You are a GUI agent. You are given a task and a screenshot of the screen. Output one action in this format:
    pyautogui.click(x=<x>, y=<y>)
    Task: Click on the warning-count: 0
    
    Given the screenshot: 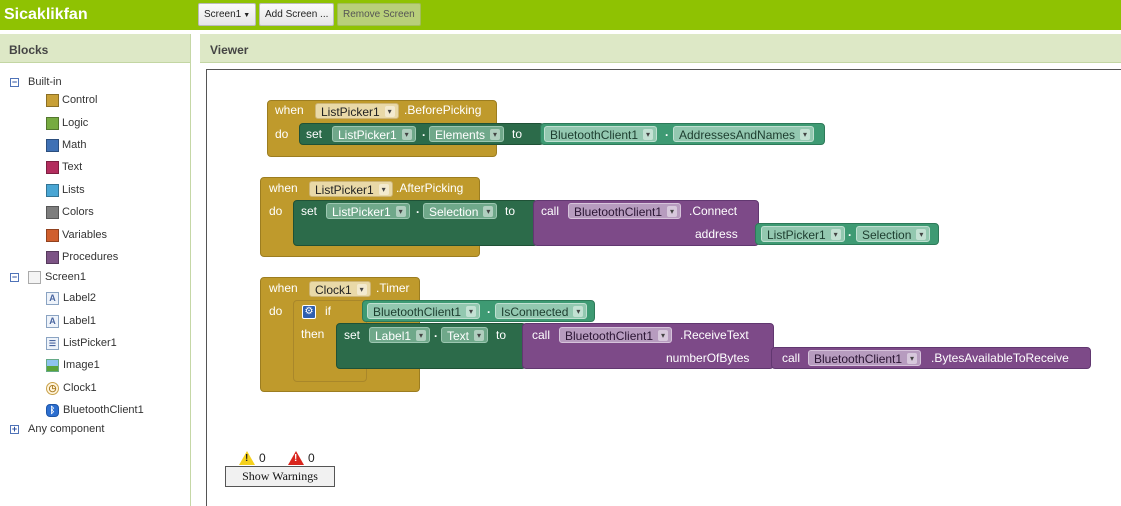 What is the action you would take?
    pyautogui.click(x=262, y=458)
    